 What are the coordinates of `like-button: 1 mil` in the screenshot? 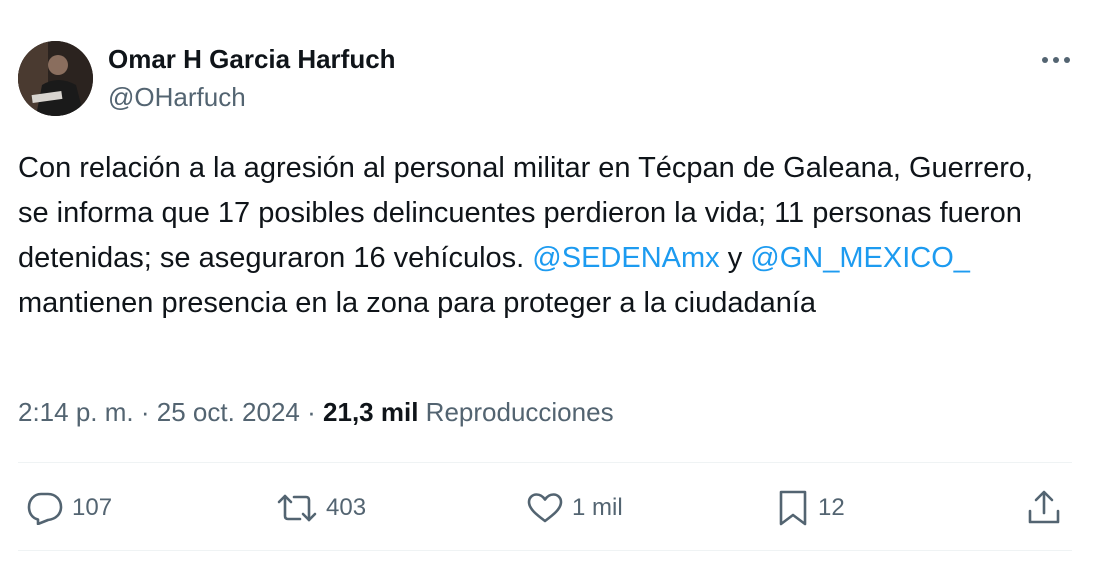 It's located at (574, 508).